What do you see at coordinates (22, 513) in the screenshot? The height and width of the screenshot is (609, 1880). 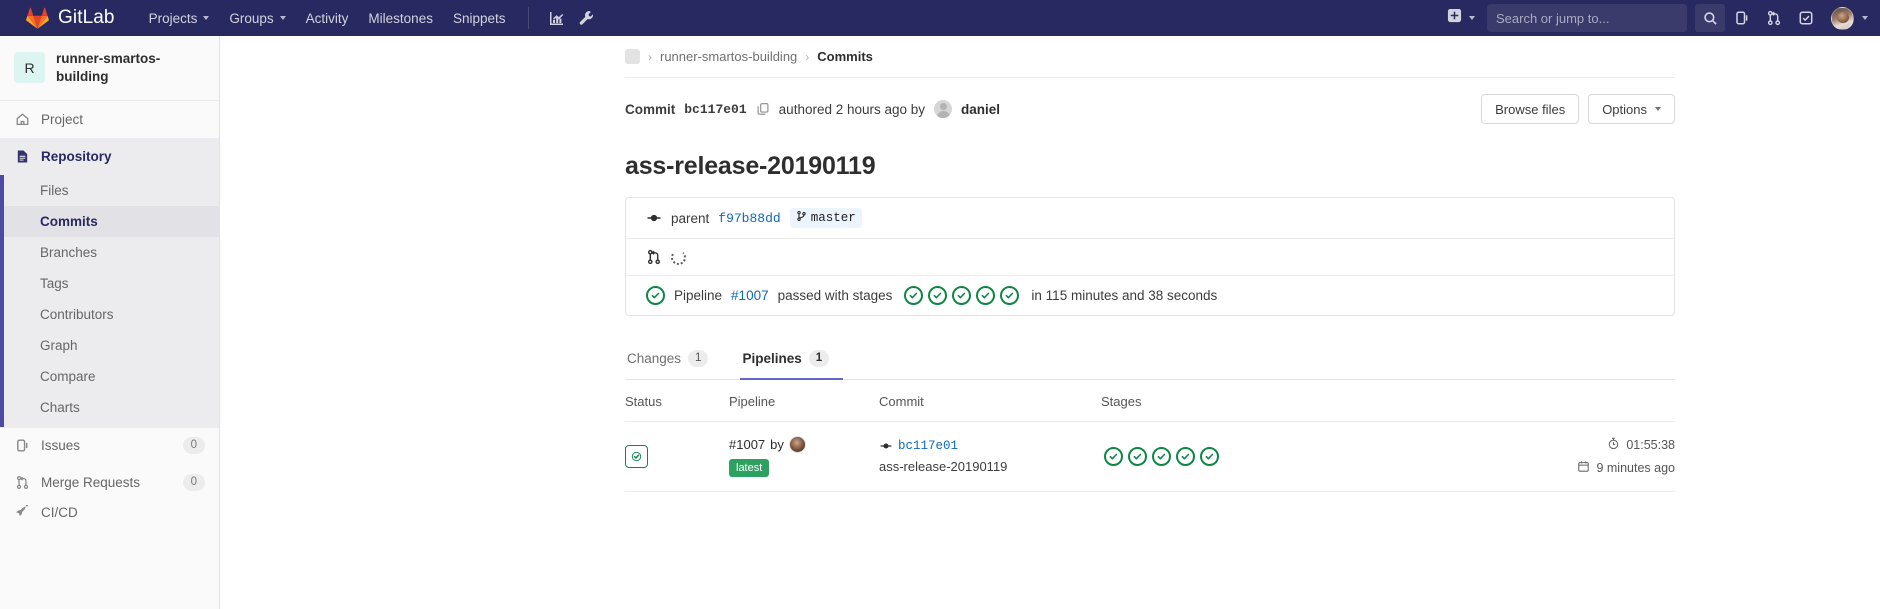 I see `rocket-icon` at bounding box center [22, 513].